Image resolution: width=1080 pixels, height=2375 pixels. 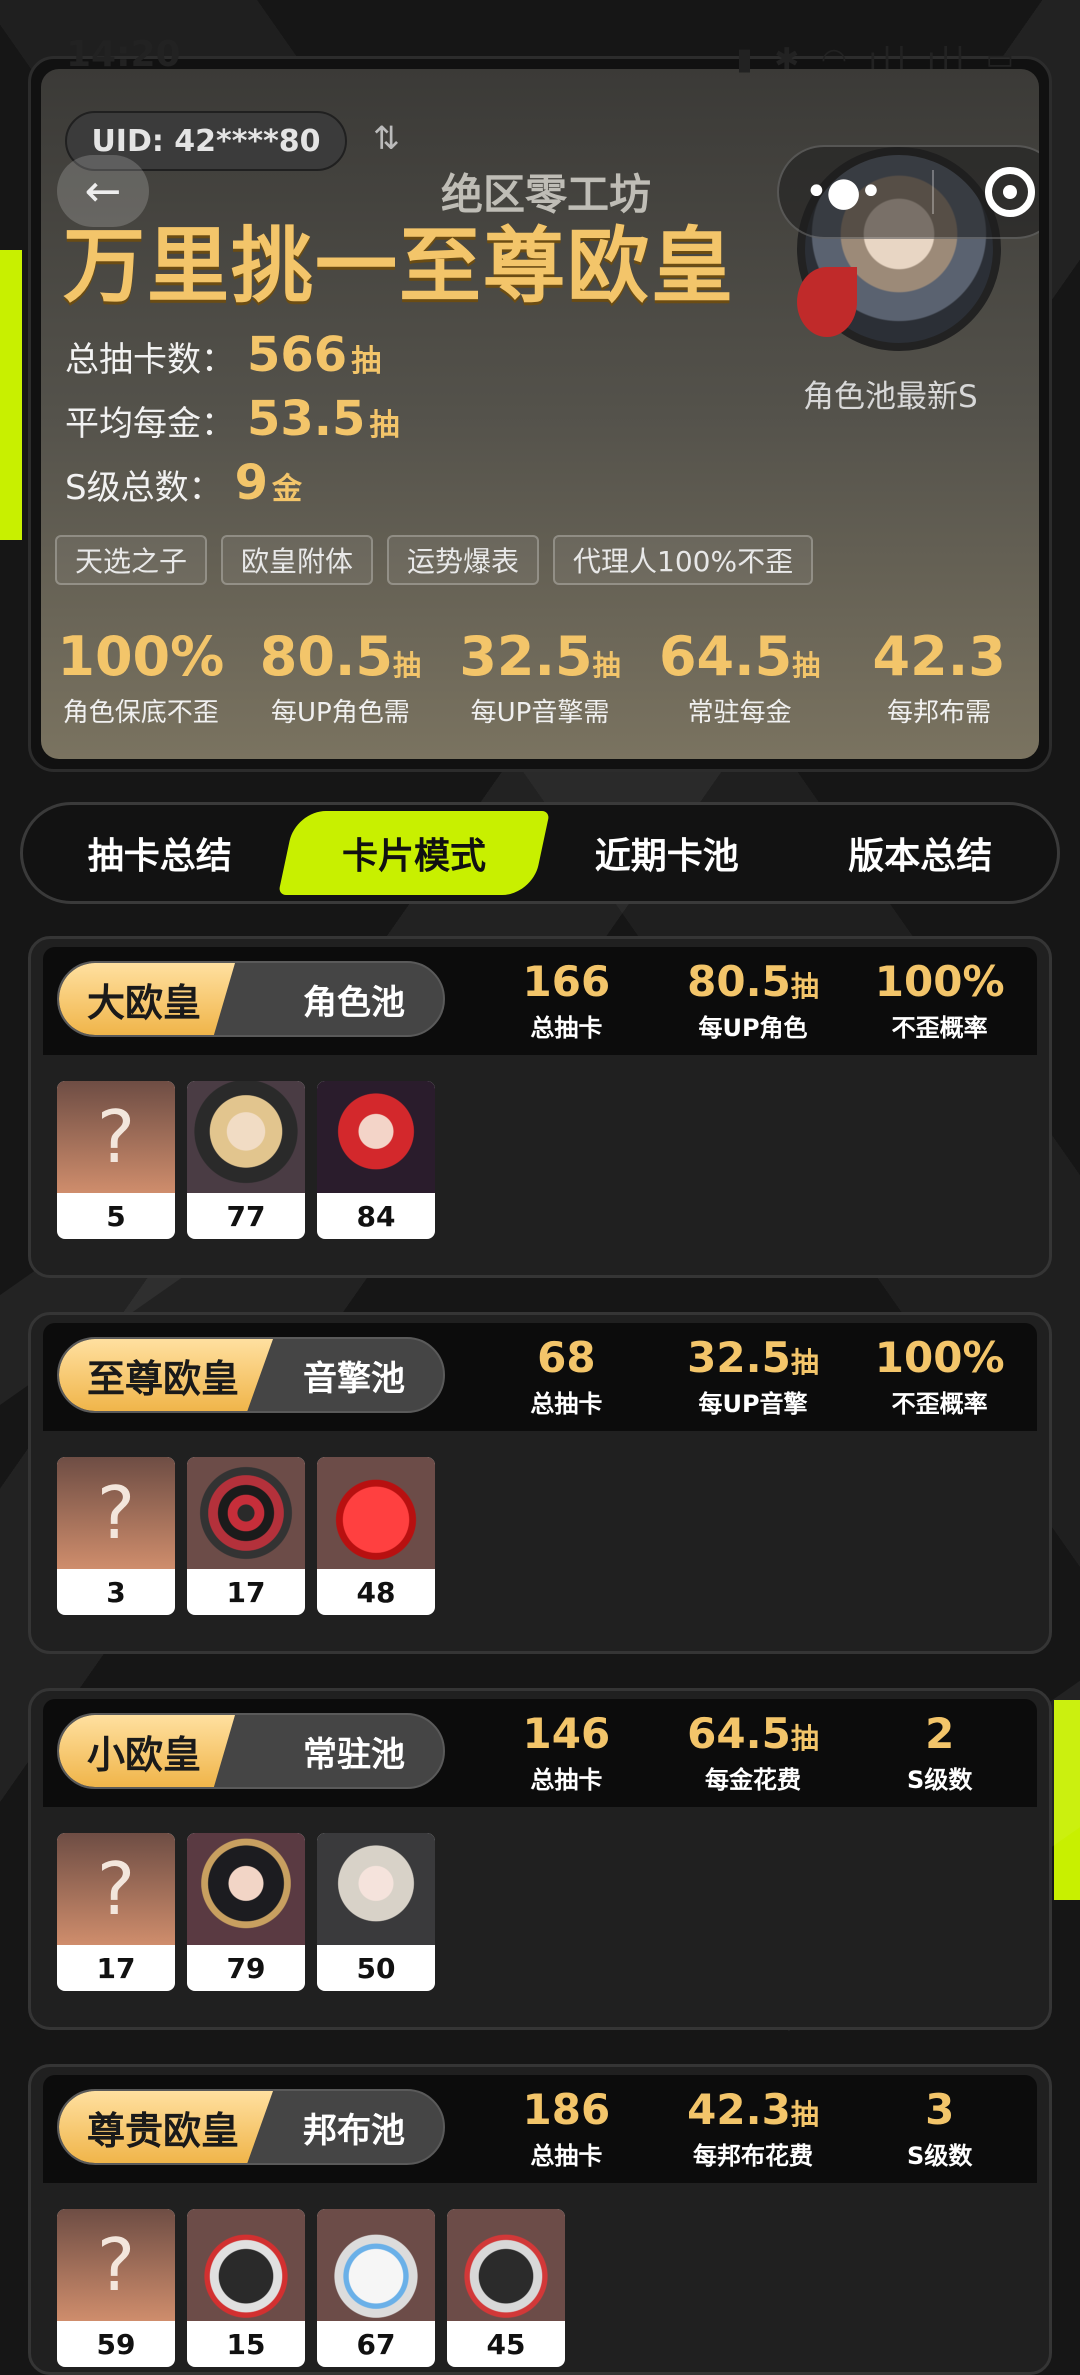 I want to click on pull-item: 79, so click(x=246, y=1912).